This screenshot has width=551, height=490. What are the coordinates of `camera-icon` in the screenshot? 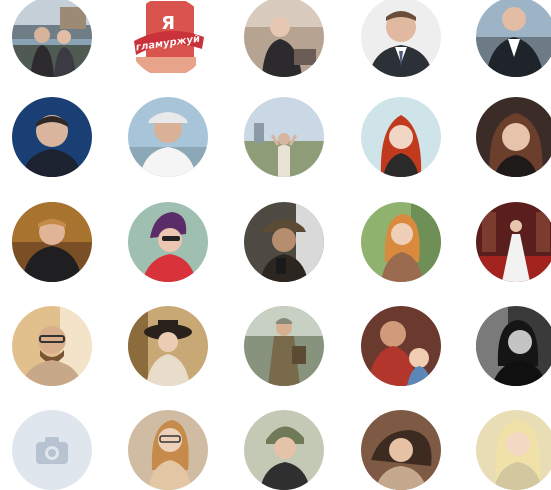 It's located at (52, 450).